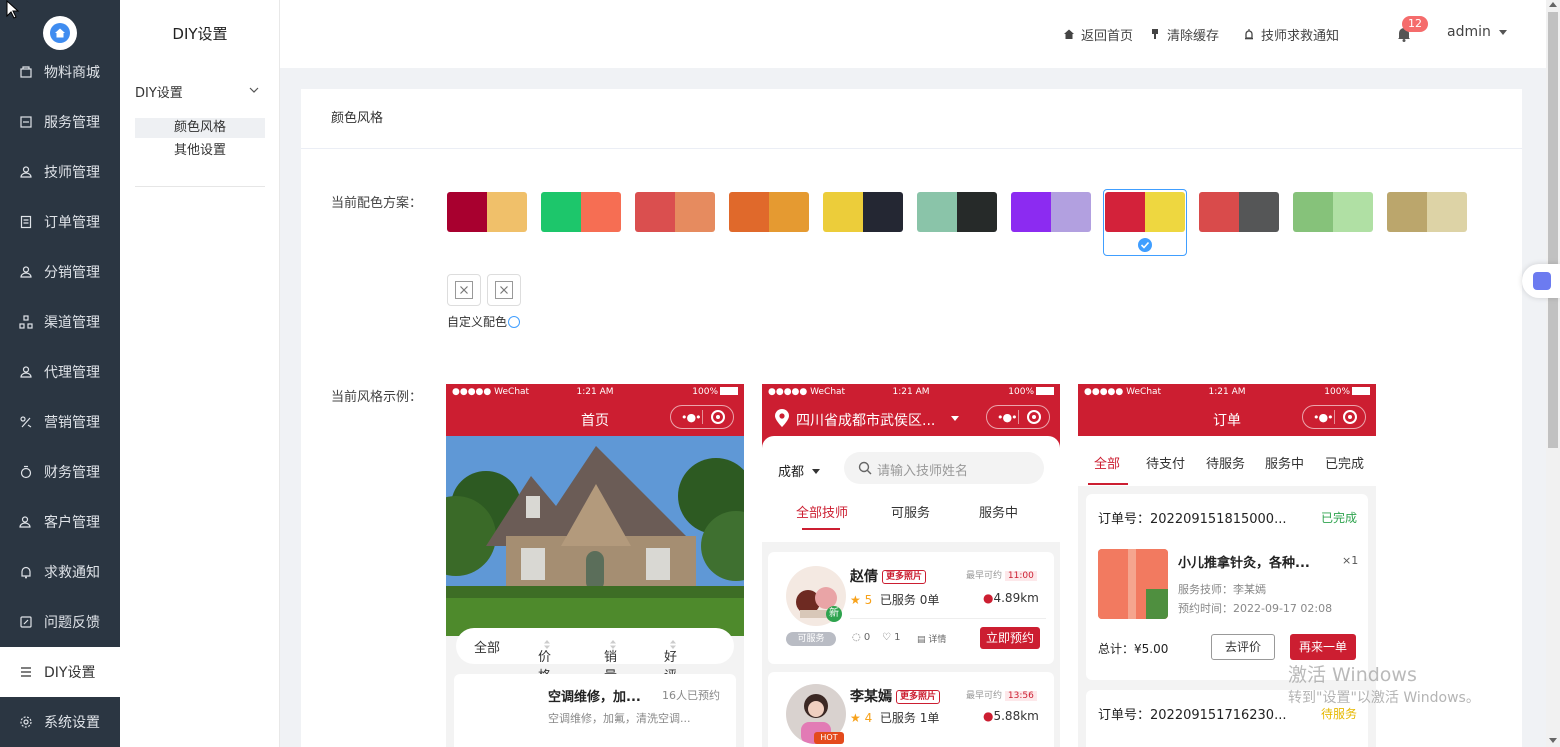 Image resolution: width=1560 pixels, height=747 pixels. I want to click on diy-icon, so click(26, 672).